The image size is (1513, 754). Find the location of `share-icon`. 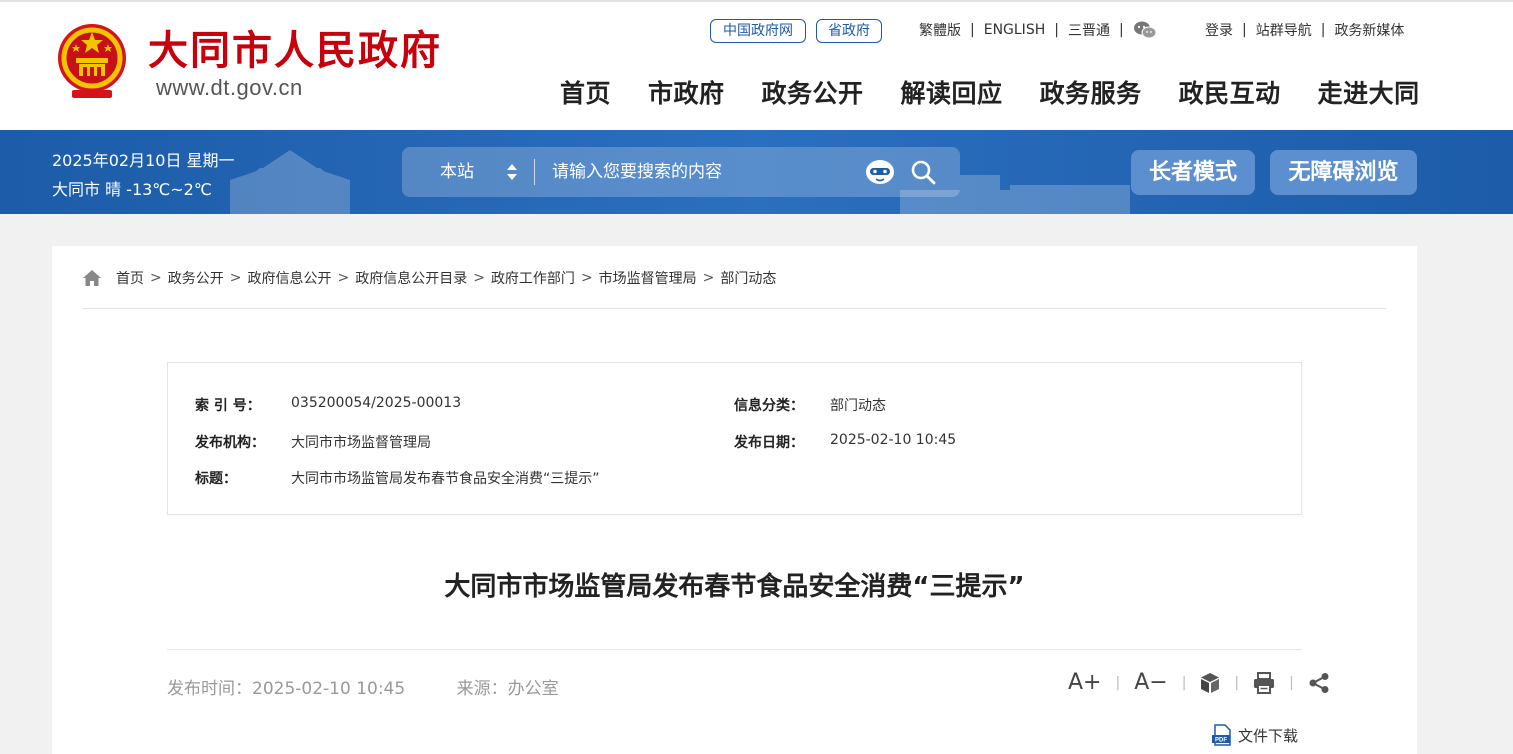

share-icon is located at coordinates (1319, 683).